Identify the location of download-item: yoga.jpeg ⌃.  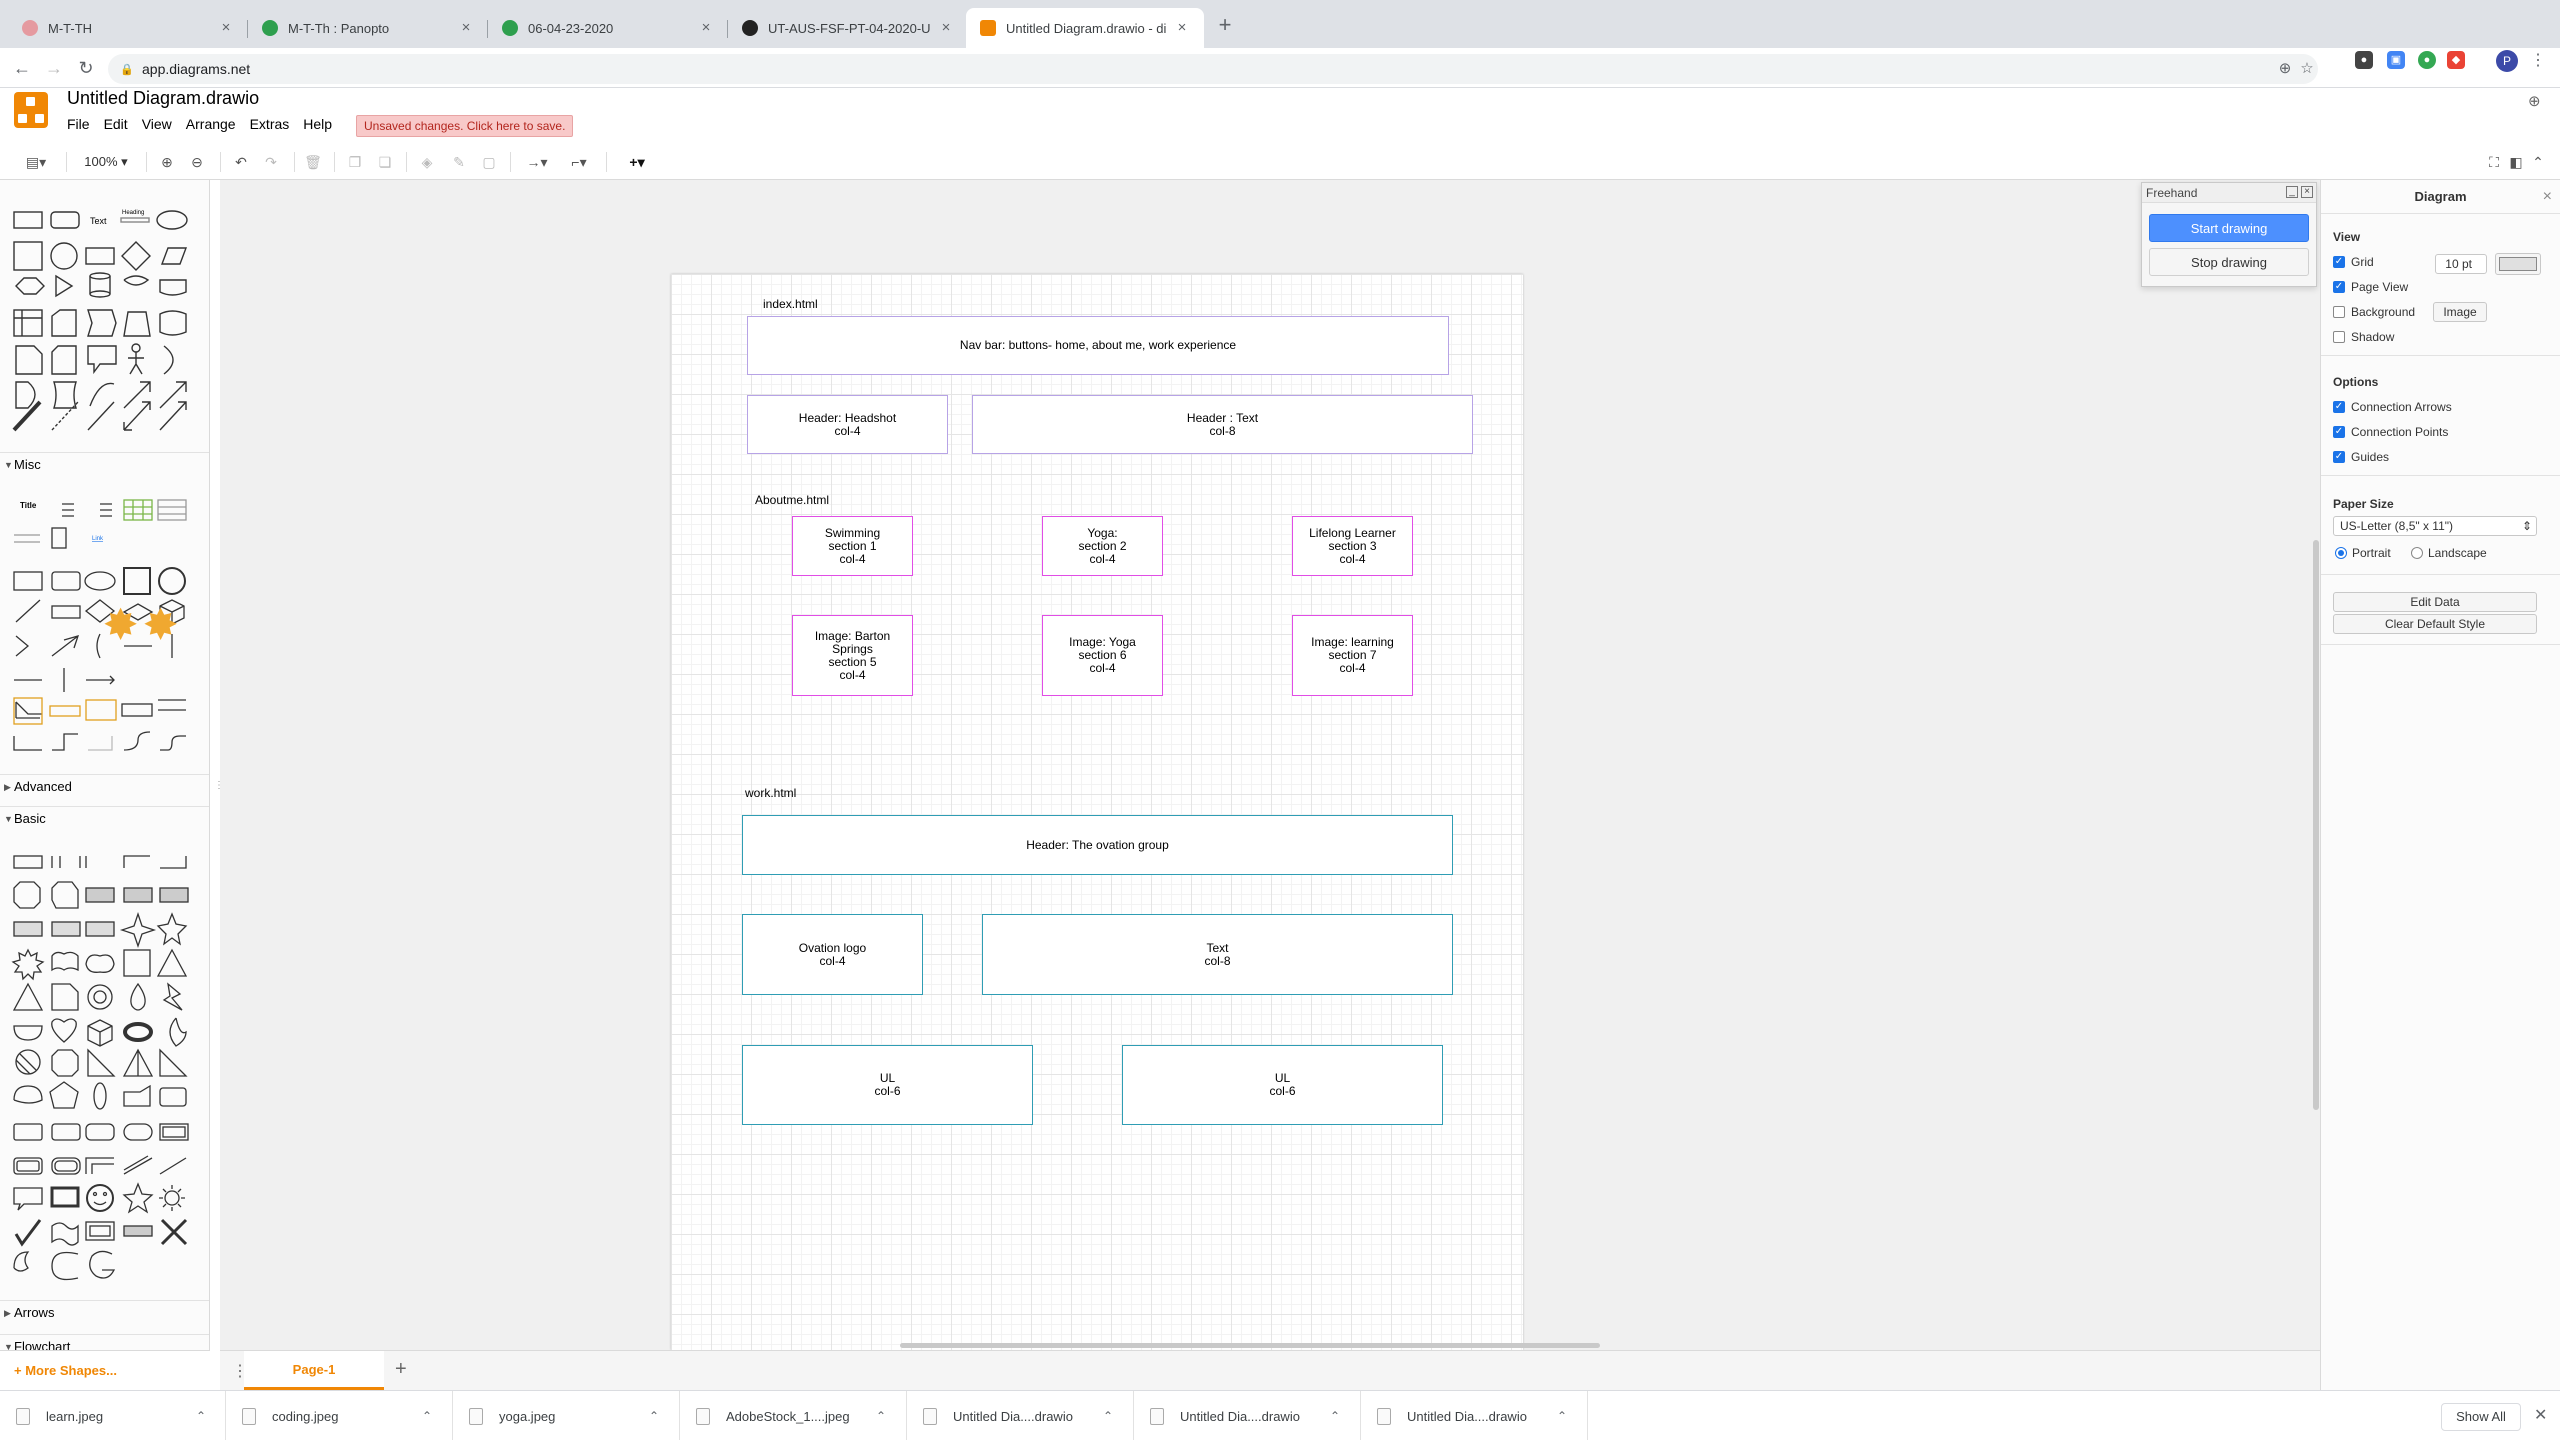
(566, 1415).